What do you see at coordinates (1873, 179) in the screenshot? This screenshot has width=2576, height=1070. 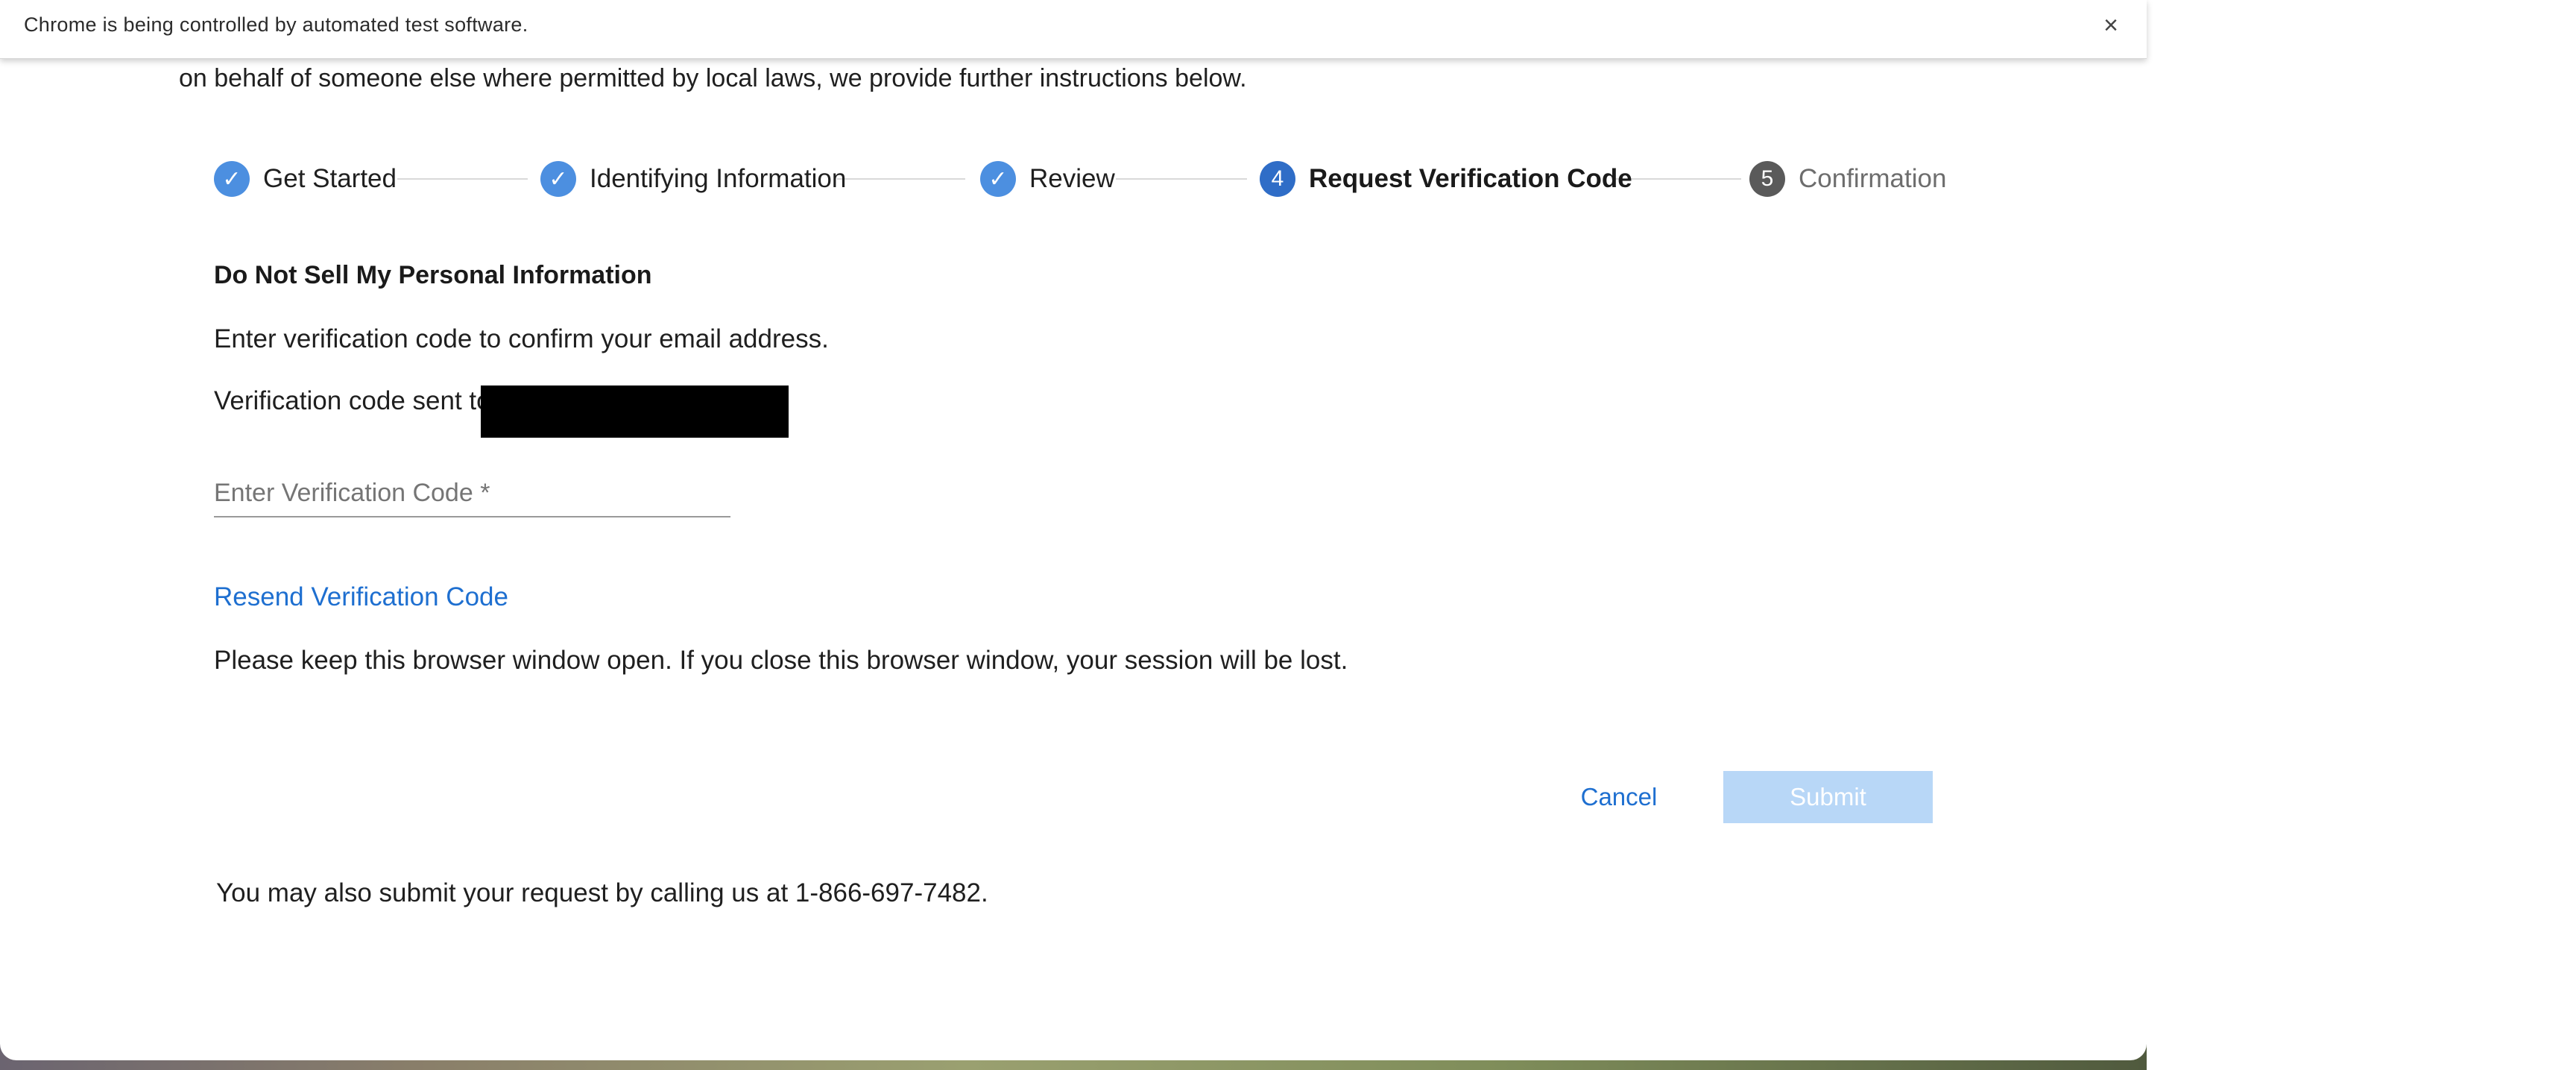 I see `step-label: Confirmation` at bounding box center [1873, 179].